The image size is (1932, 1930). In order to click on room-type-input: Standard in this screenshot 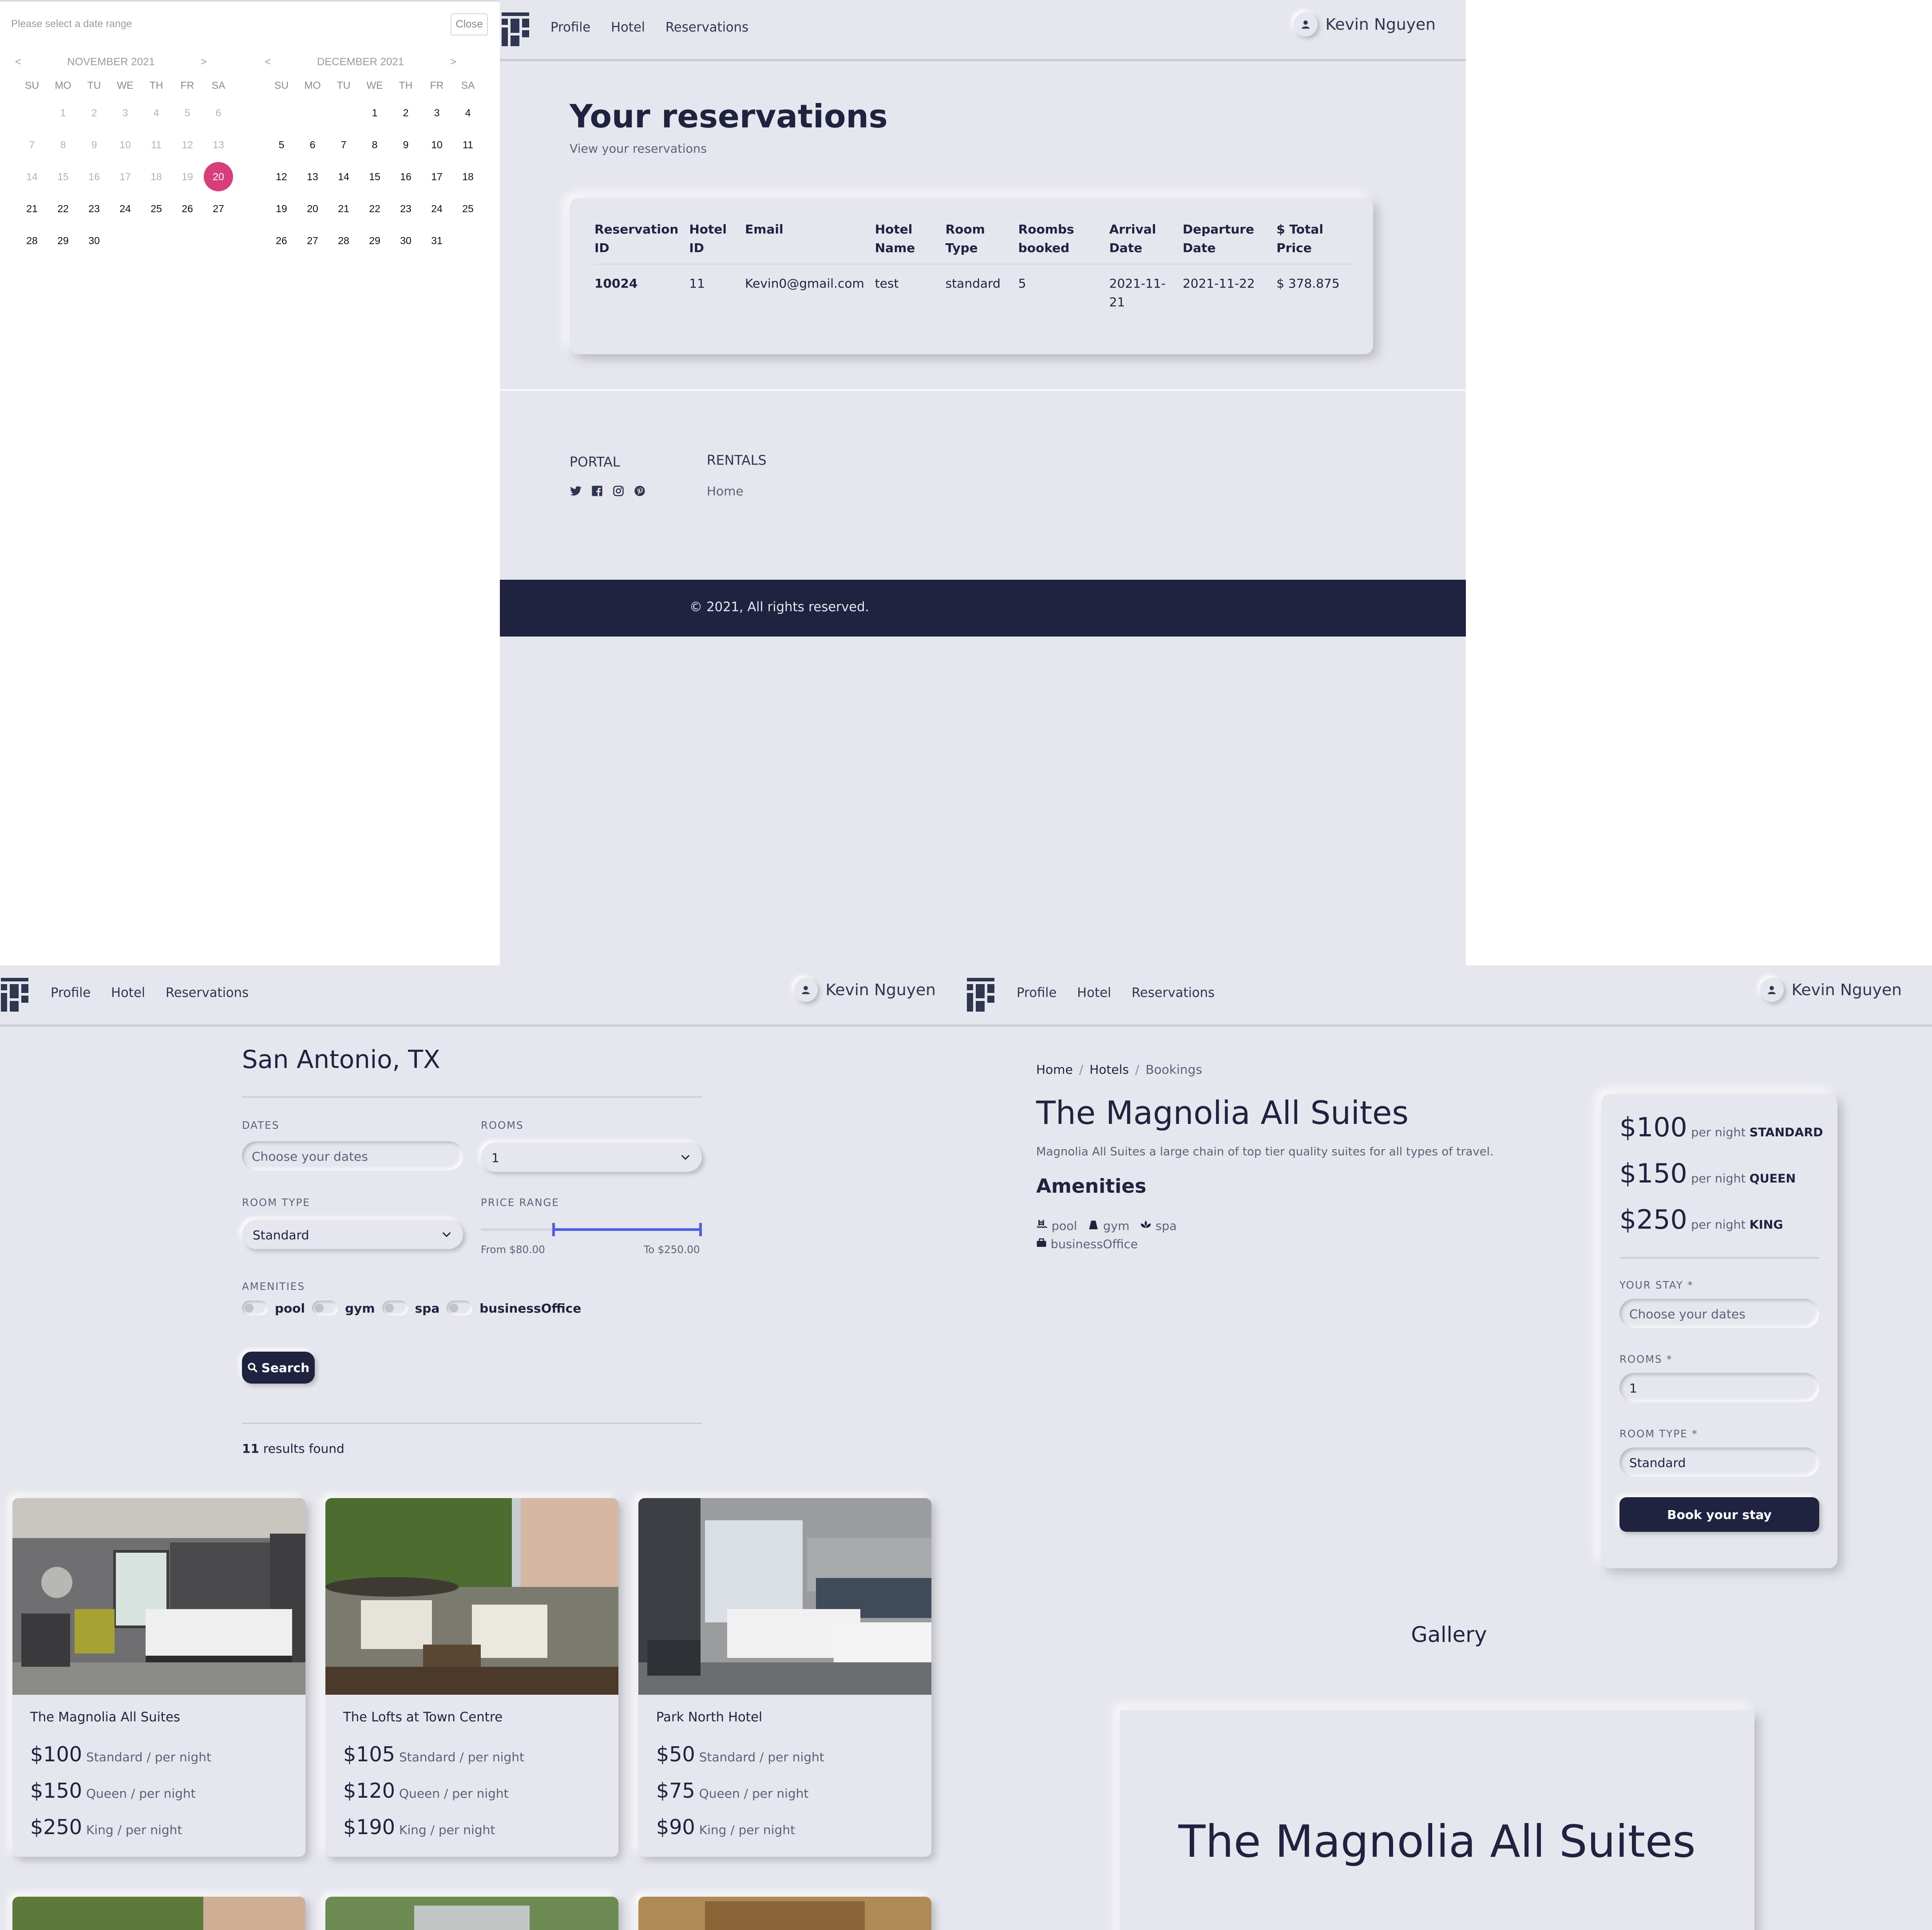, I will do `click(1719, 1462)`.